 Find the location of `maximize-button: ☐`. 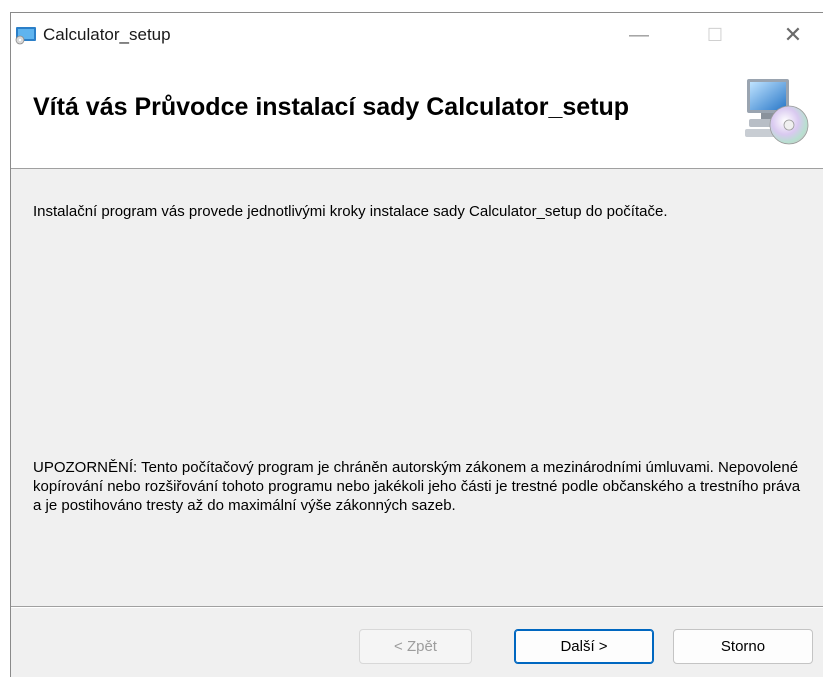

maximize-button: ☐ is located at coordinates (715, 35).